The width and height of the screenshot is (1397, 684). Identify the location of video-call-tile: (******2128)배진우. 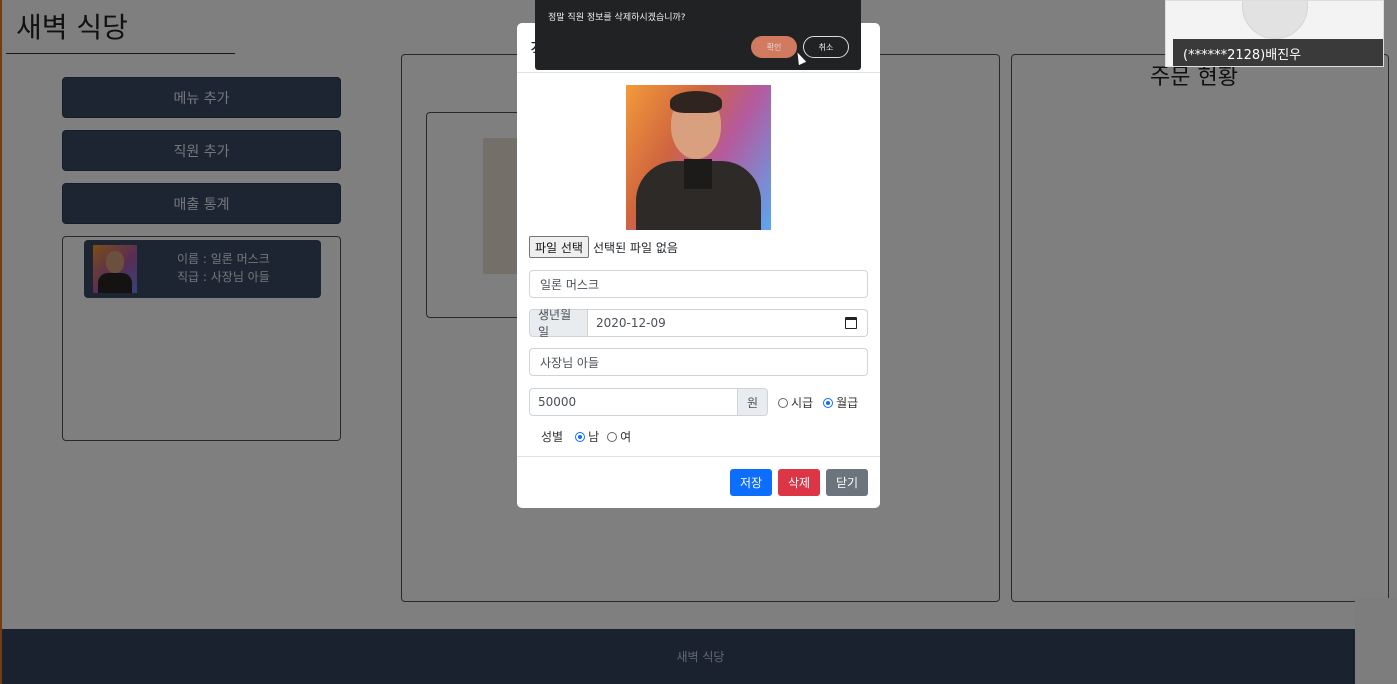
(1274, 33).